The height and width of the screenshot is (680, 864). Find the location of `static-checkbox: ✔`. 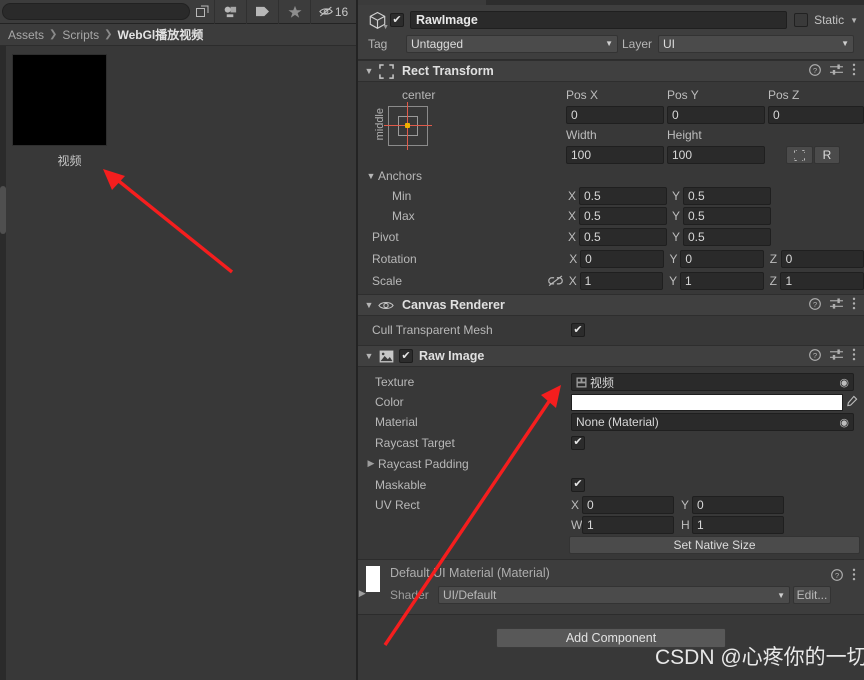

static-checkbox: ✔ is located at coordinates (801, 20).